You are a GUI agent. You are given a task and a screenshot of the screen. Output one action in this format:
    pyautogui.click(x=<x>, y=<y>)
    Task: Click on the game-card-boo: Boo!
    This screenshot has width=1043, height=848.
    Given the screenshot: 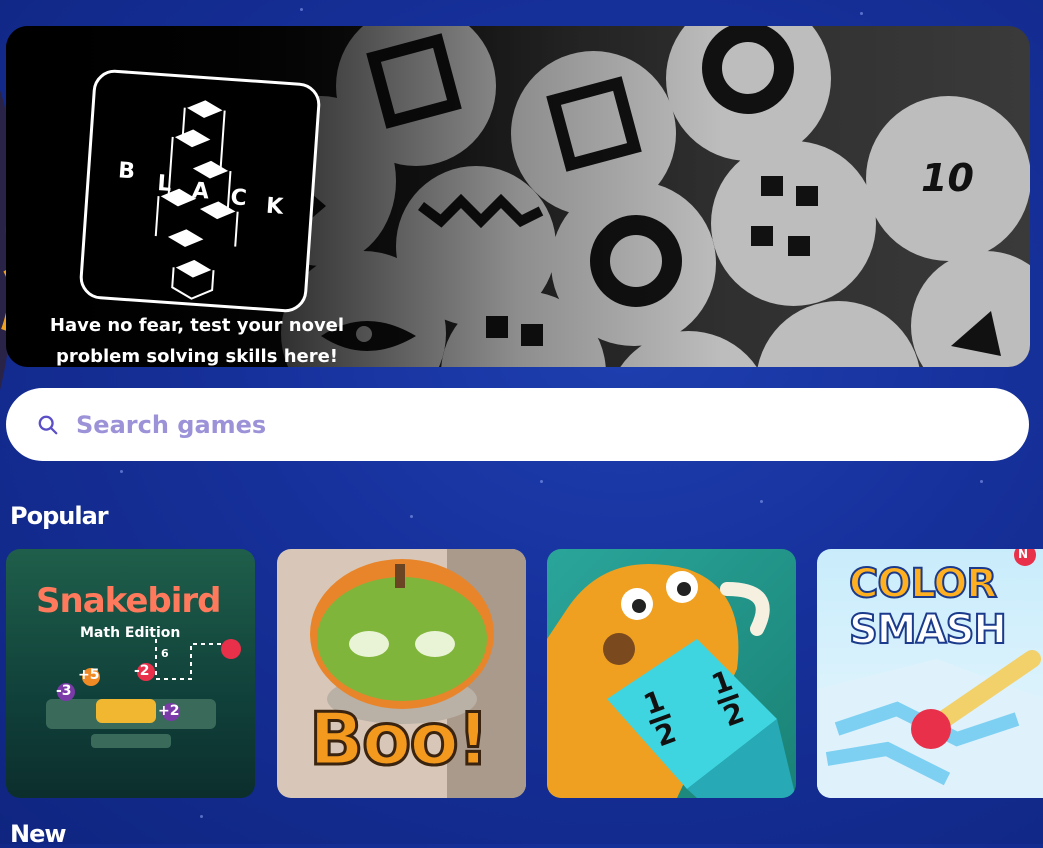 What is the action you would take?
    pyautogui.click(x=401, y=673)
    